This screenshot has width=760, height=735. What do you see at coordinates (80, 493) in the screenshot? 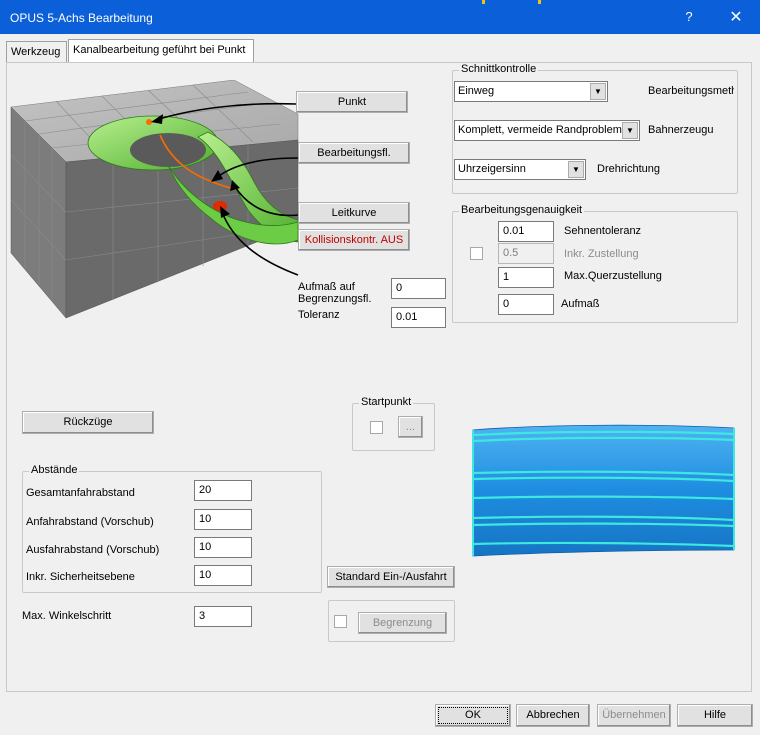
I see `gesamtanfahrabstand-label: Gesamtanfahrabstand` at bounding box center [80, 493].